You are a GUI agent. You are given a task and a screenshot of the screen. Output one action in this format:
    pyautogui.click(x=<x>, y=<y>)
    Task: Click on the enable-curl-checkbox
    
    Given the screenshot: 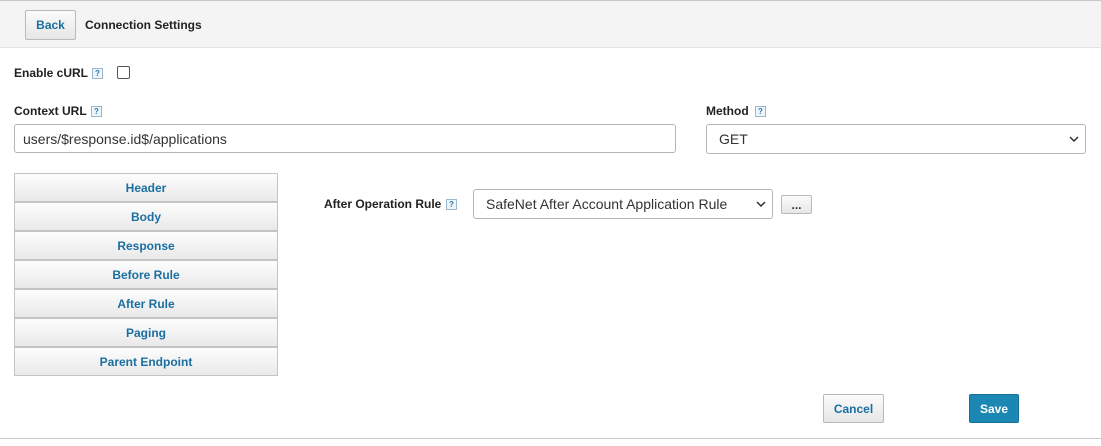 What is the action you would take?
    pyautogui.click(x=123, y=72)
    